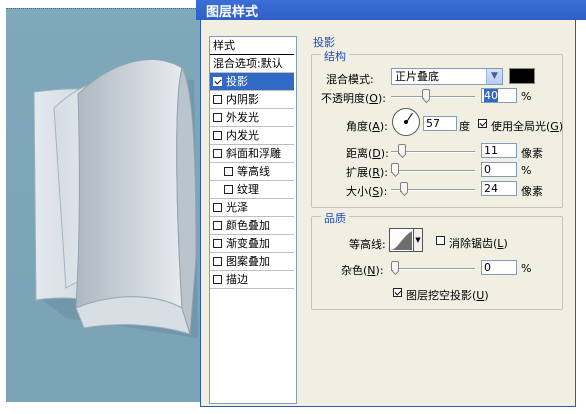 The image size is (586, 414). What do you see at coordinates (252, 208) in the screenshot?
I see `style-item: 光泽` at bounding box center [252, 208].